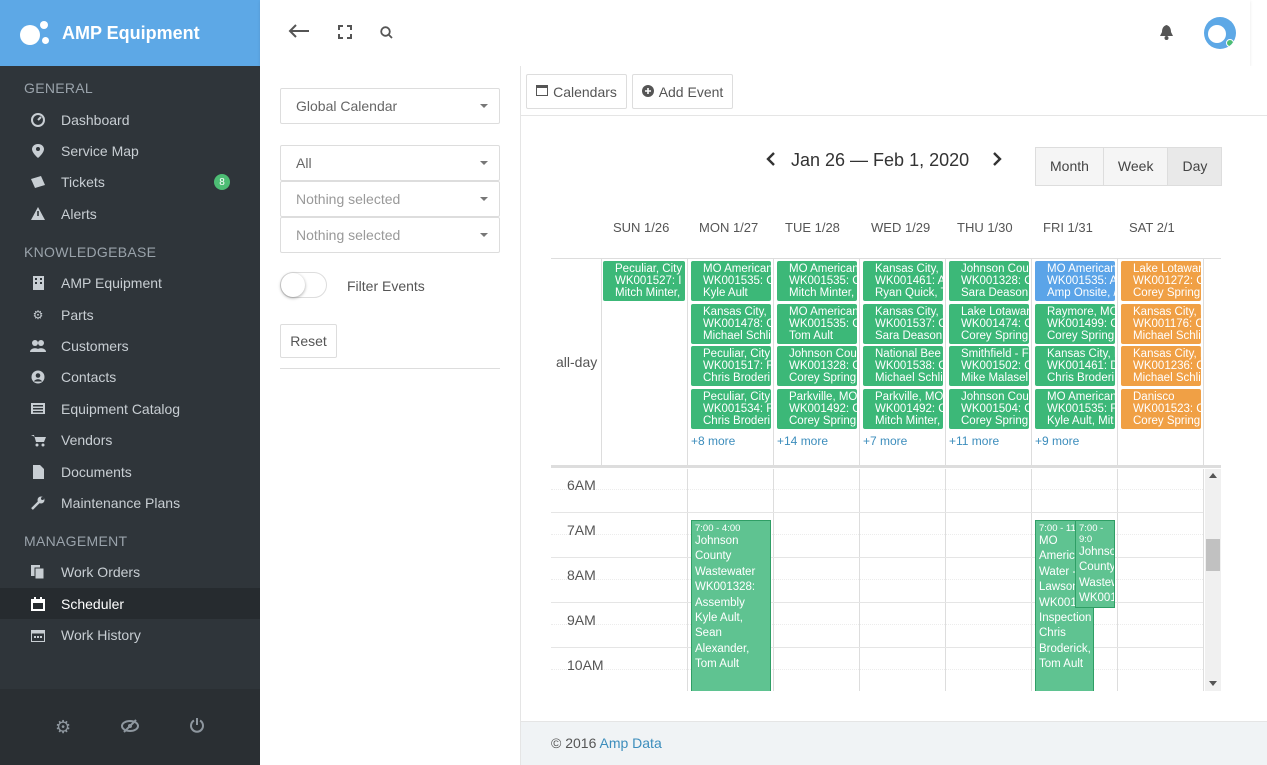 This screenshot has width=1267, height=765. I want to click on divider, so click(390, 368).